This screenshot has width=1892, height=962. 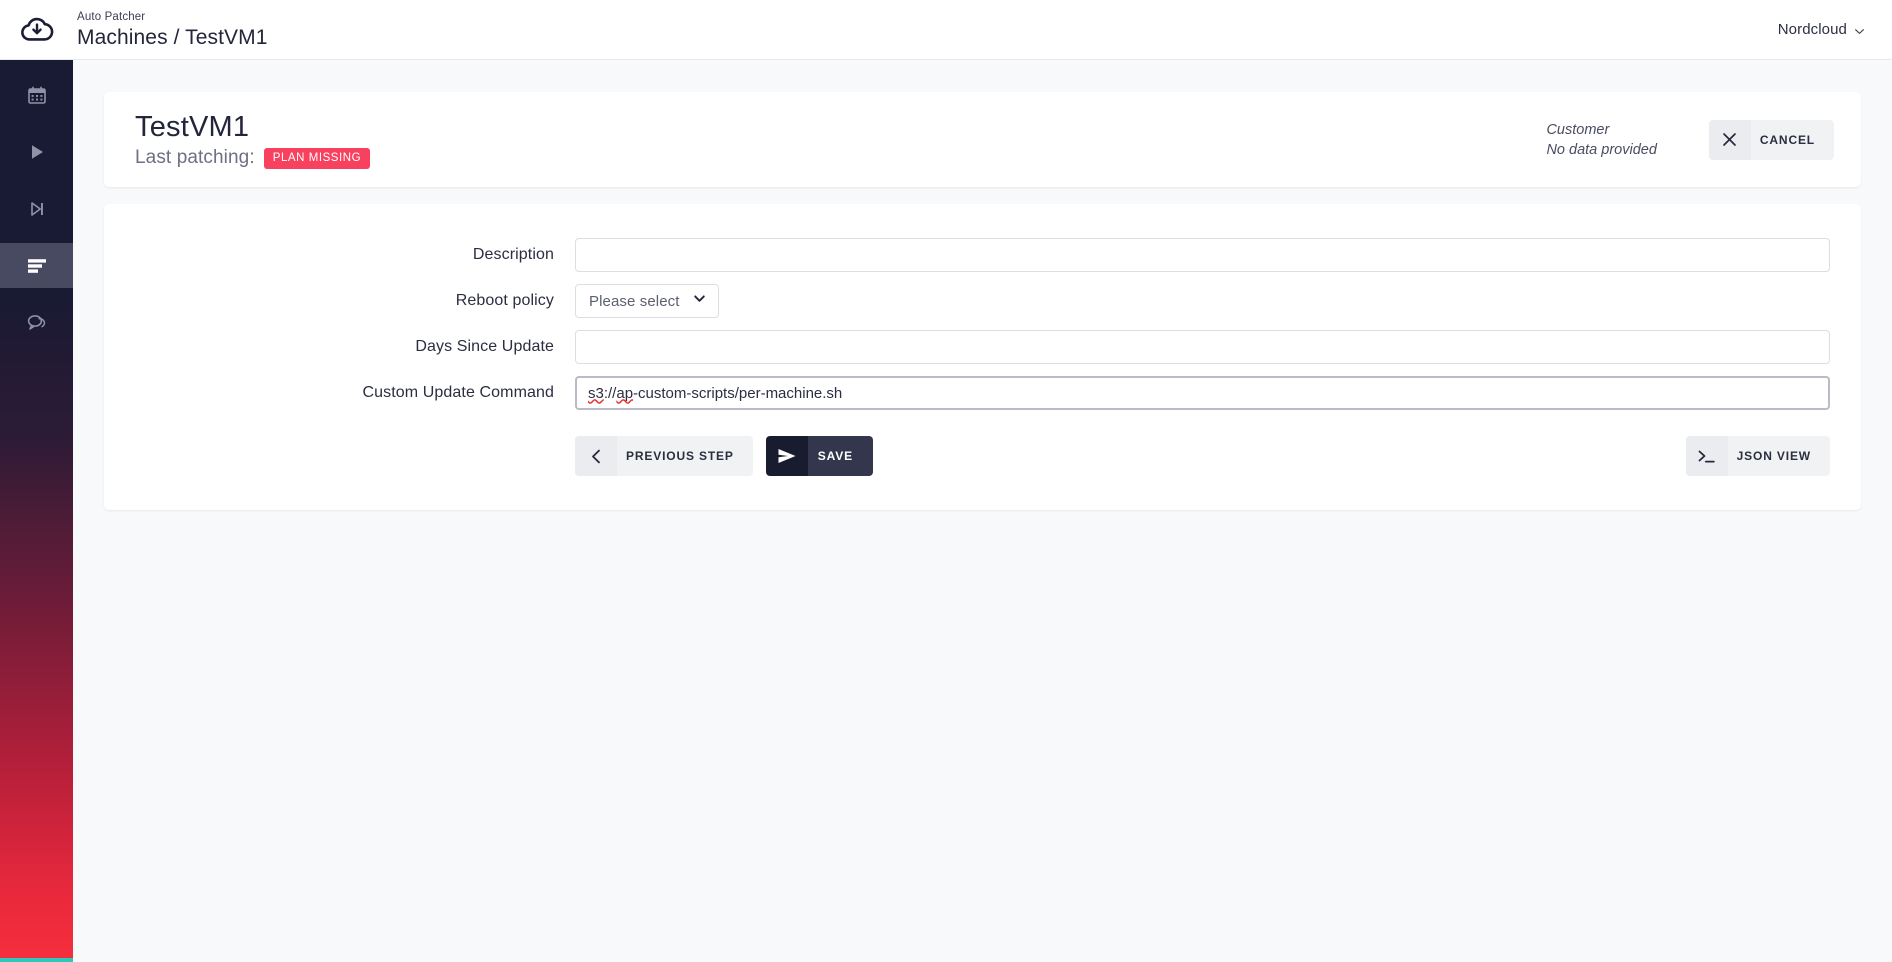 I want to click on days-since-update-label: Days Since Update, so click(x=484, y=346).